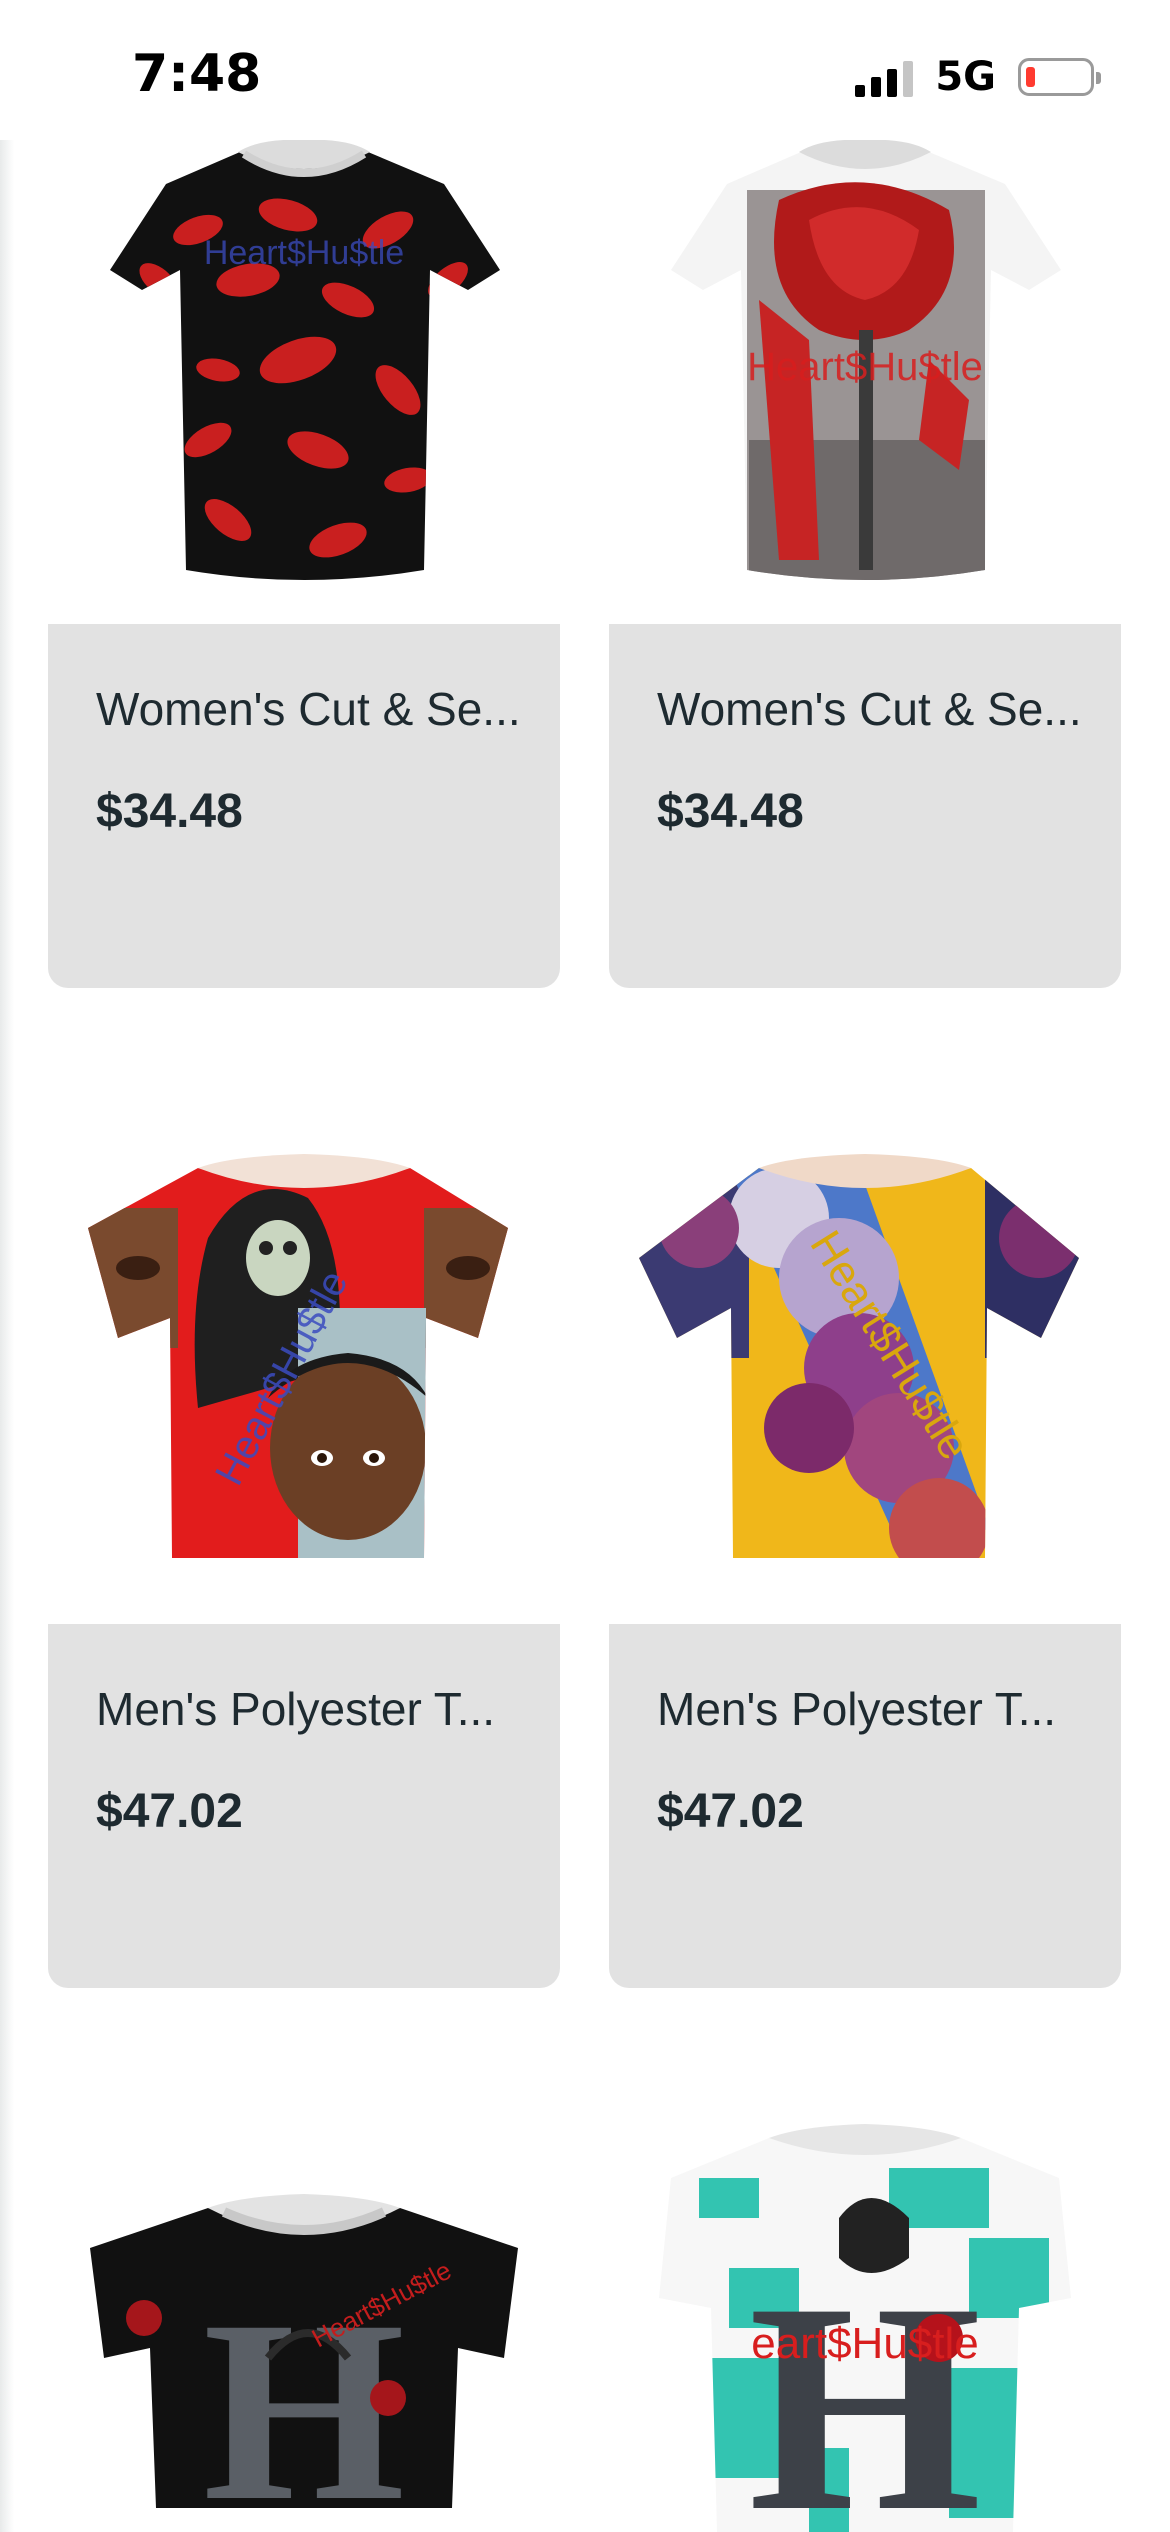 The width and height of the screenshot is (1170, 2532). I want to click on product-image: H Heart$Hu$tle, so click(304, 2320).